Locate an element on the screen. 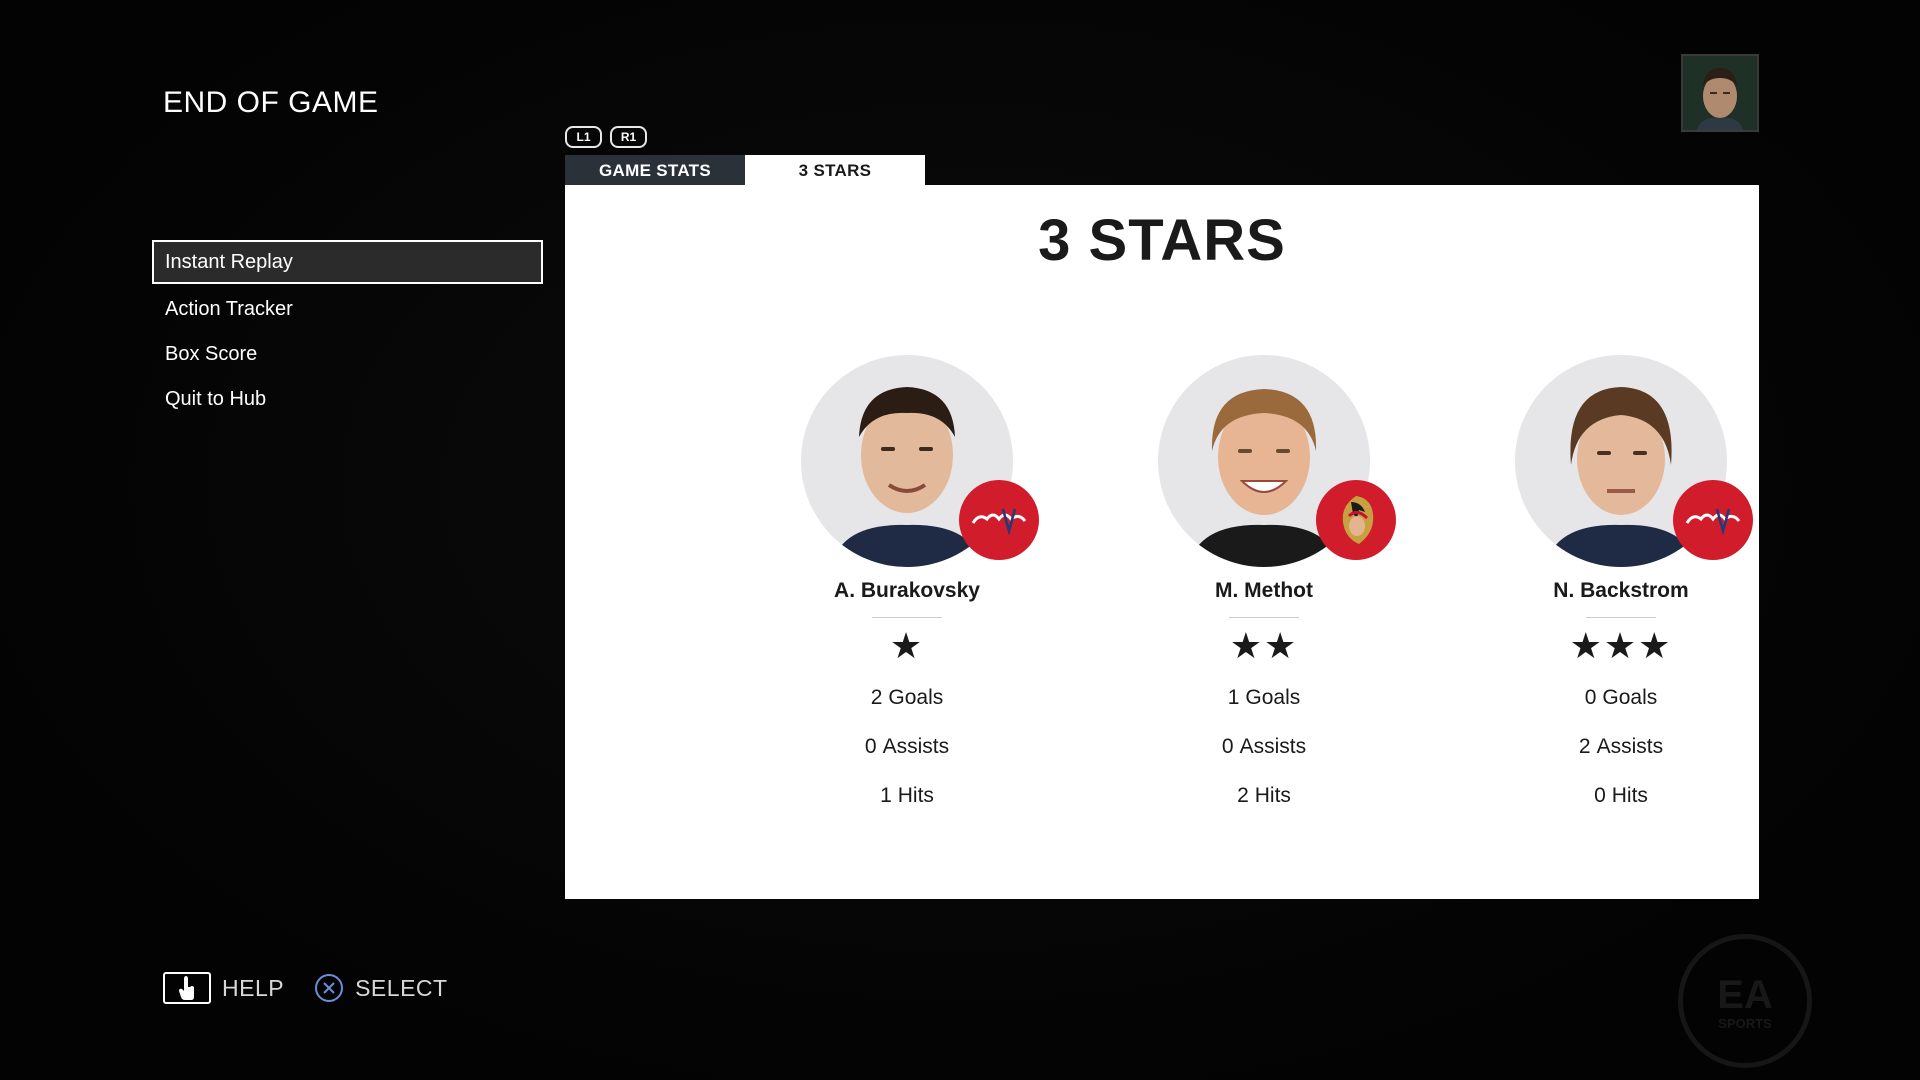 The height and width of the screenshot is (1080, 1920). ea-sports-logo: EA SPORTS is located at coordinates (1745, 1001).